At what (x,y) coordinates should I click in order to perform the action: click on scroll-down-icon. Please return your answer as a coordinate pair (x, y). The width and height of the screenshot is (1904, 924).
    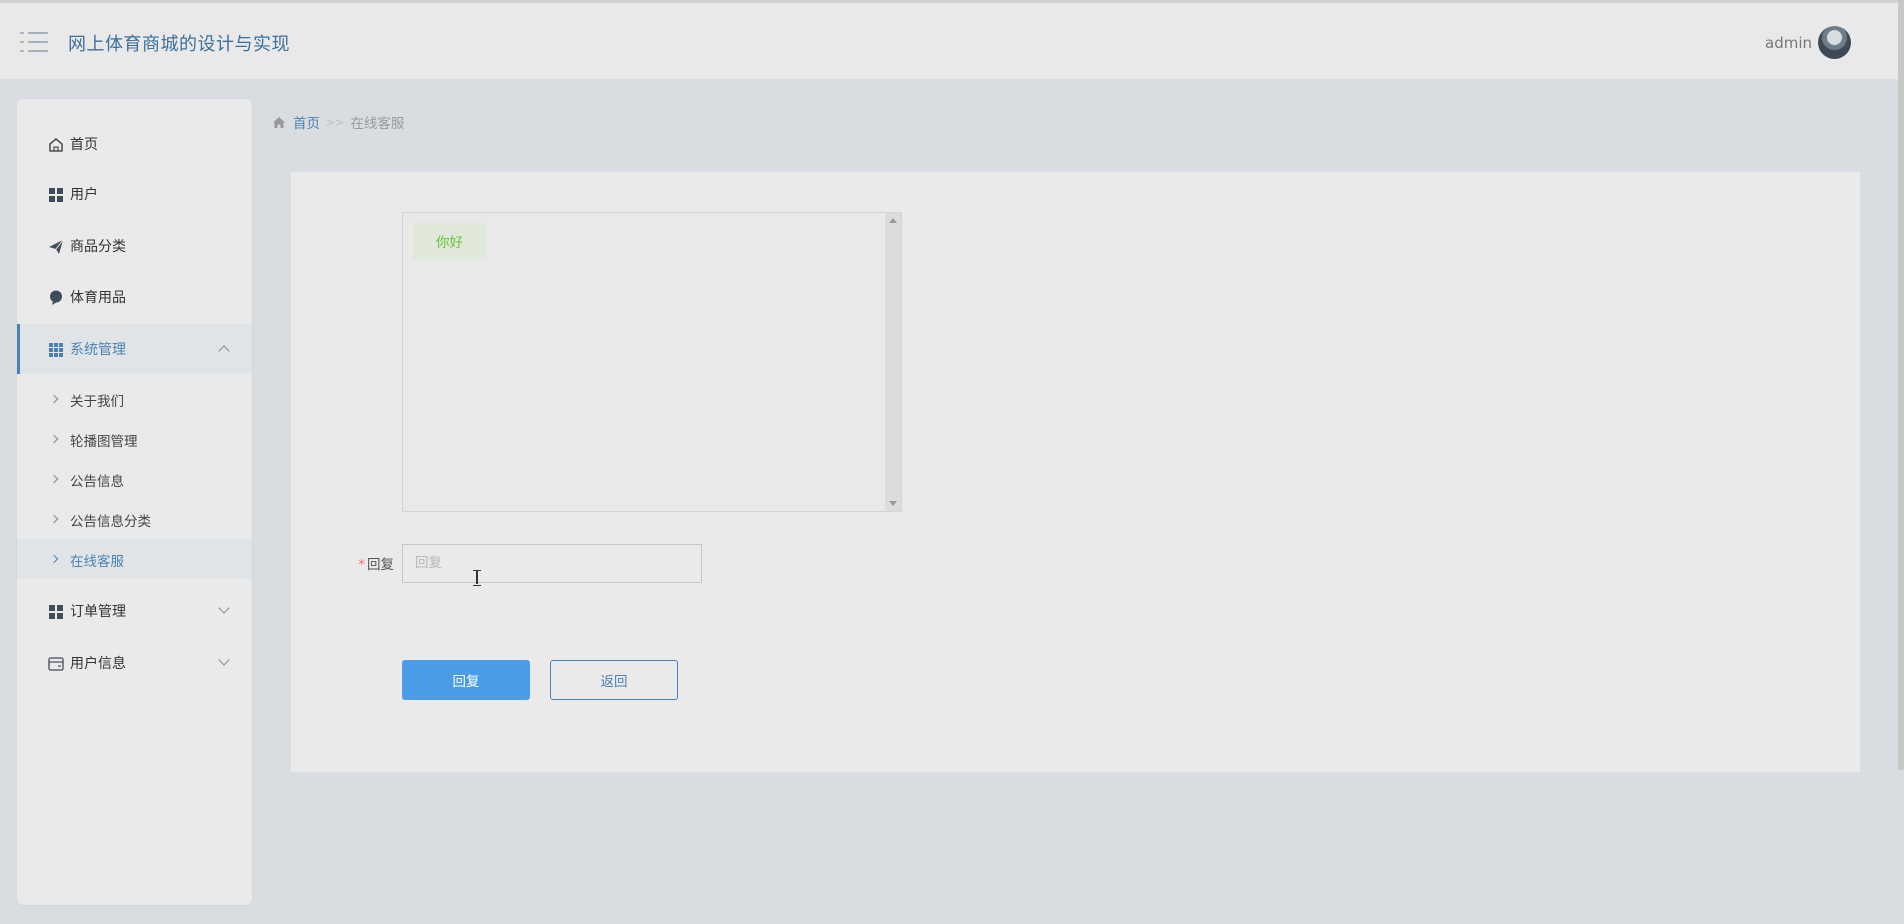
    Looking at the image, I should click on (893, 503).